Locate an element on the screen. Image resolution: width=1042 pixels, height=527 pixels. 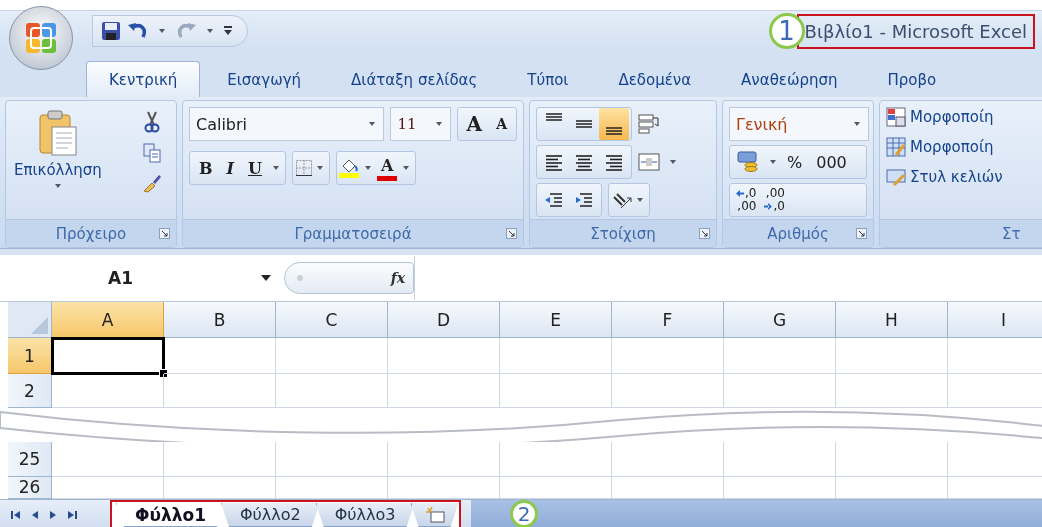
redo-icon is located at coordinates (186, 31).